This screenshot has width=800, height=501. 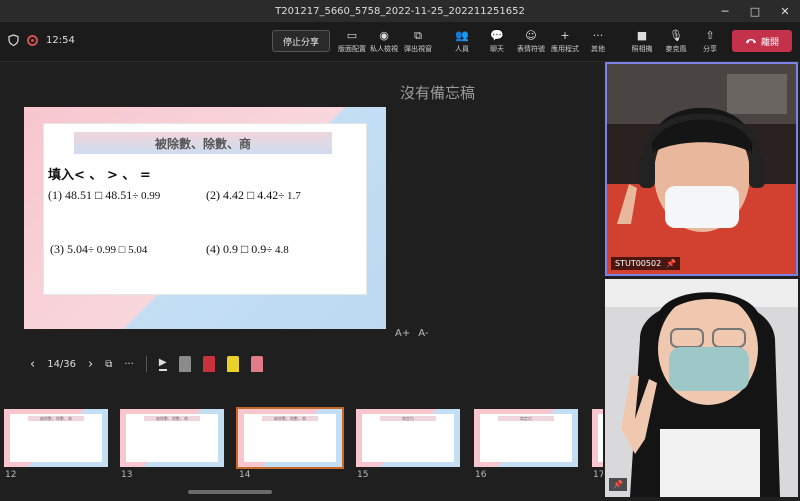 I want to click on thumbnail-scrollbar, so click(x=230, y=492).